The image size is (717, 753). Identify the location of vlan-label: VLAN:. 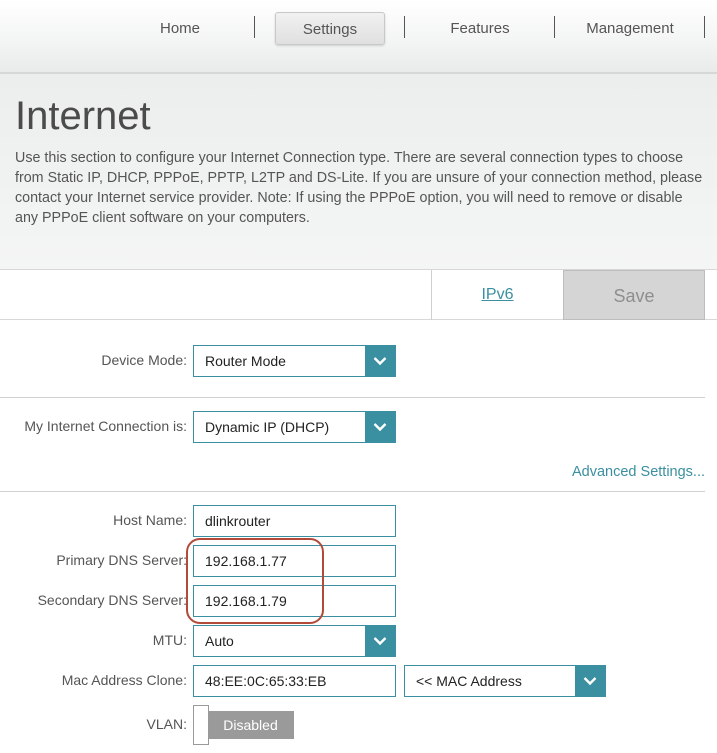
(166, 724).